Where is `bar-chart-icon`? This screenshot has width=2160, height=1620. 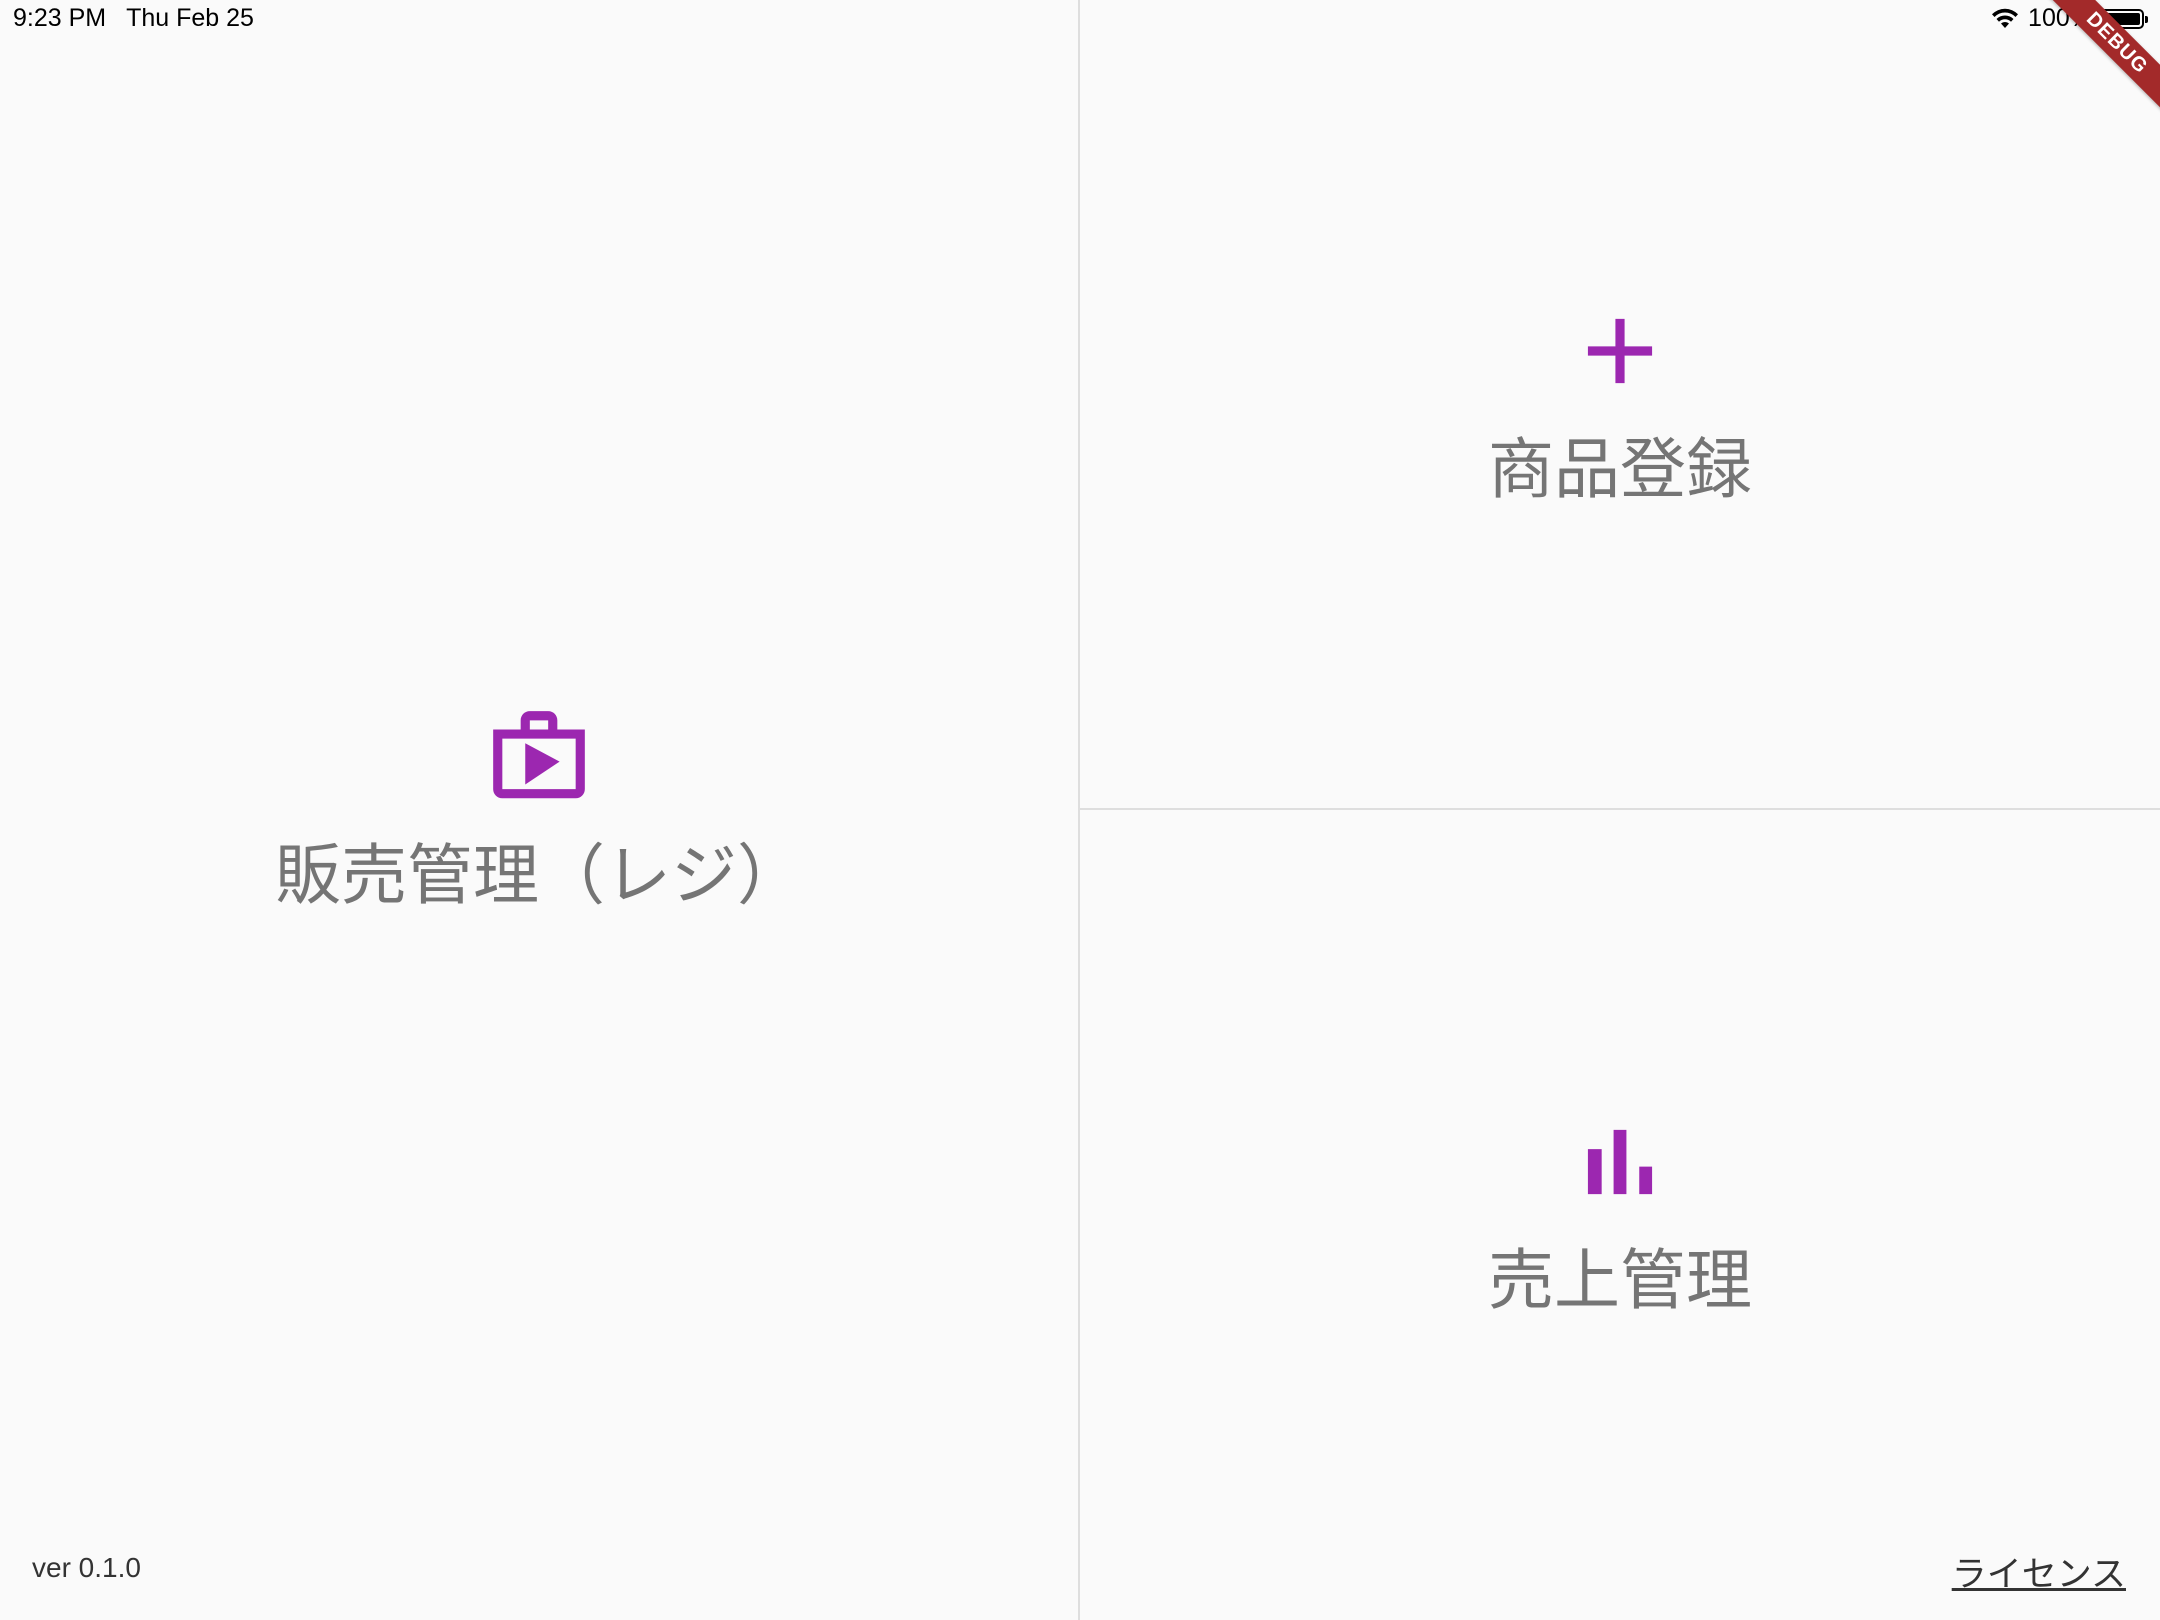
bar-chart-icon is located at coordinates (1620, 1162).